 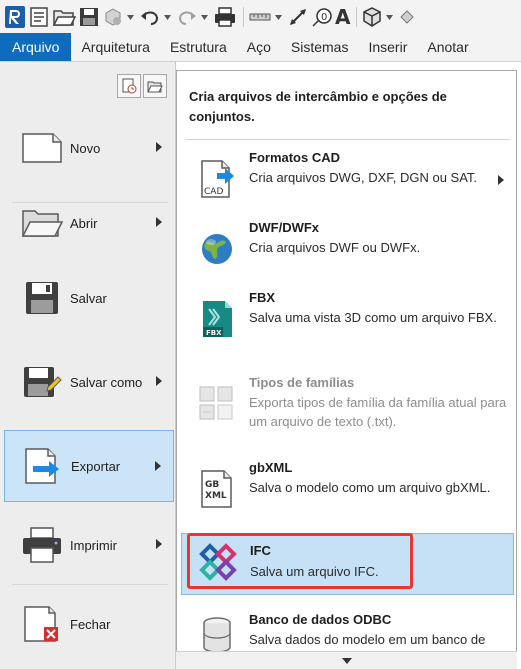 I want to click on menu-item-label: Exportar, so click(x=96, y=466).